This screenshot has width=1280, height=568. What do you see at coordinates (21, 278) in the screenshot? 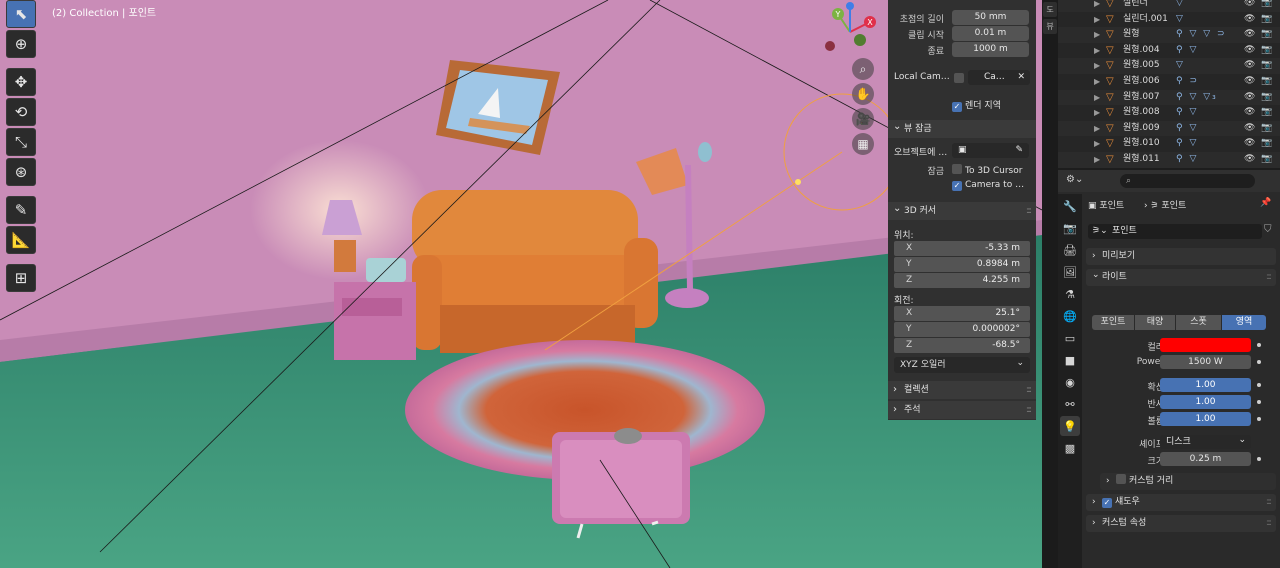
I see `add-cube-icon: ⊞` at bounding box center [21, 278].